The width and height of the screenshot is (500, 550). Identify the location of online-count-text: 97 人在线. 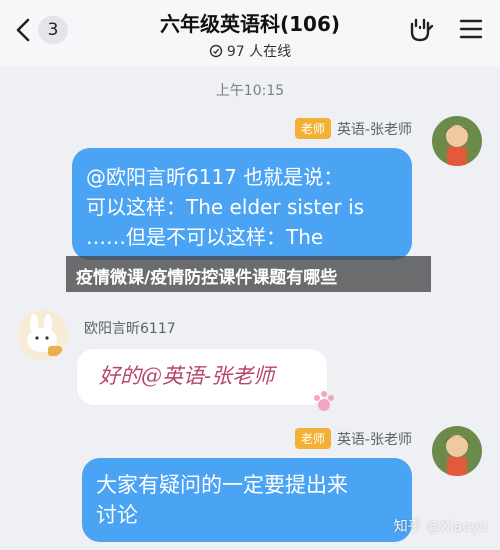
(259, 52).